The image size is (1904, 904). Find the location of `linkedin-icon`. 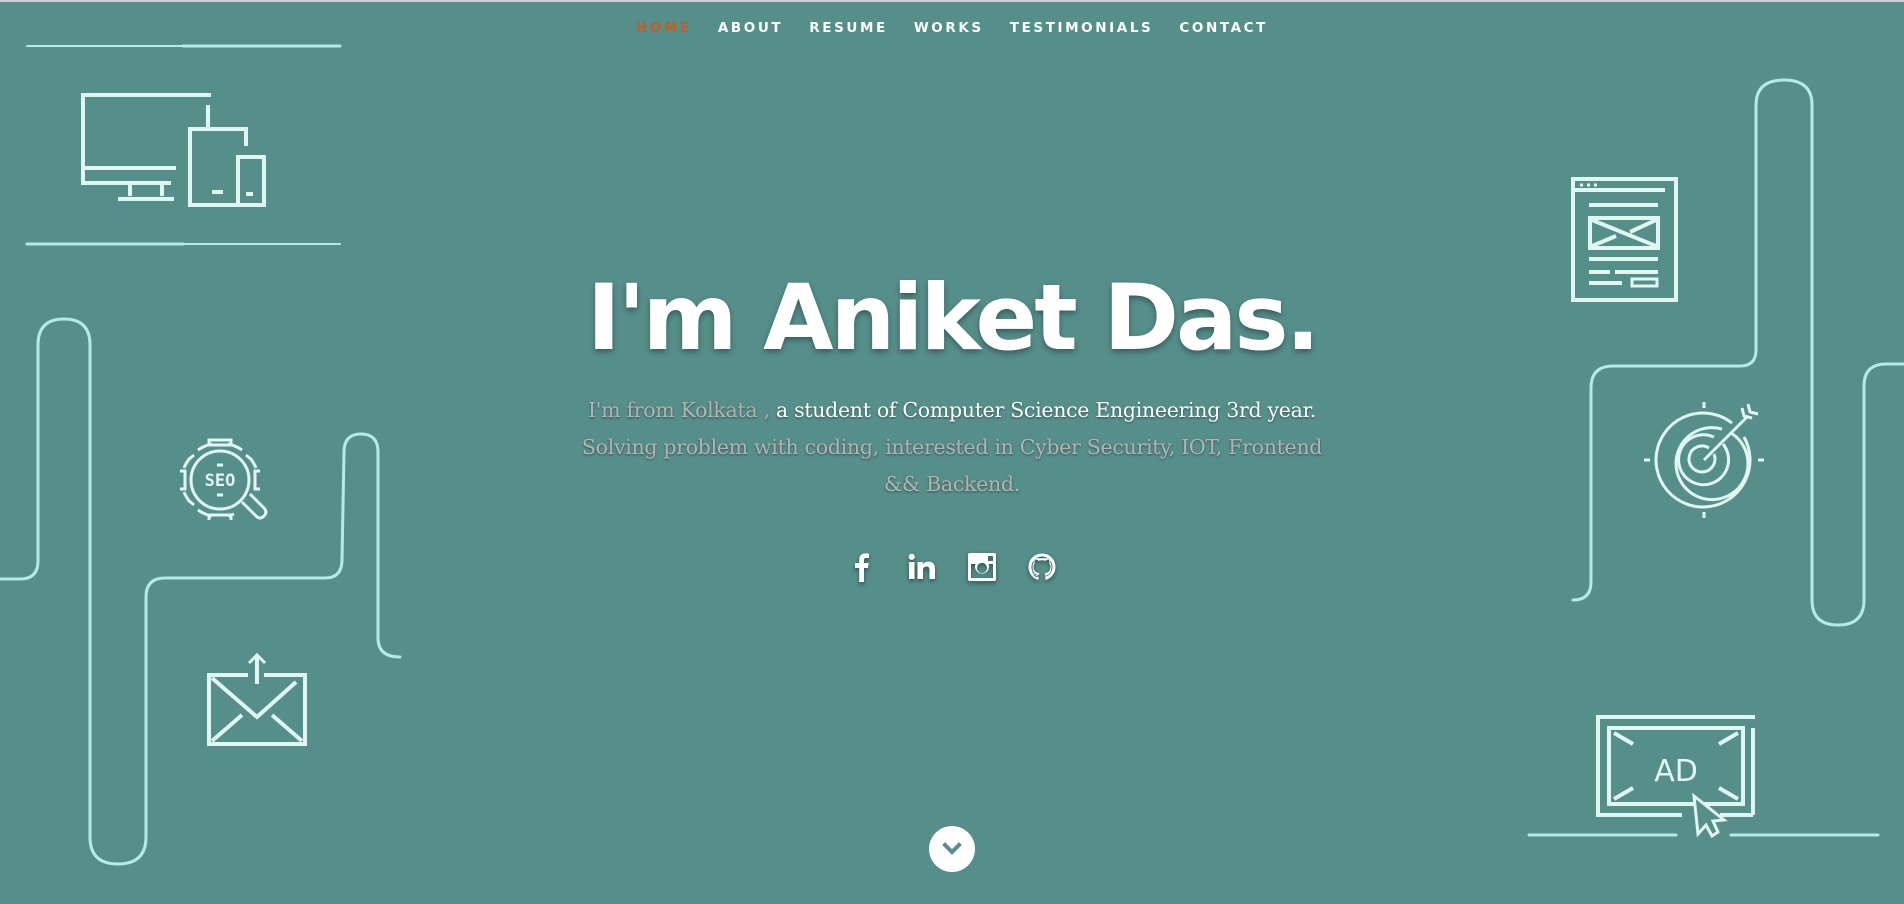

linkedin-icon is located at coordinates (921, 566).